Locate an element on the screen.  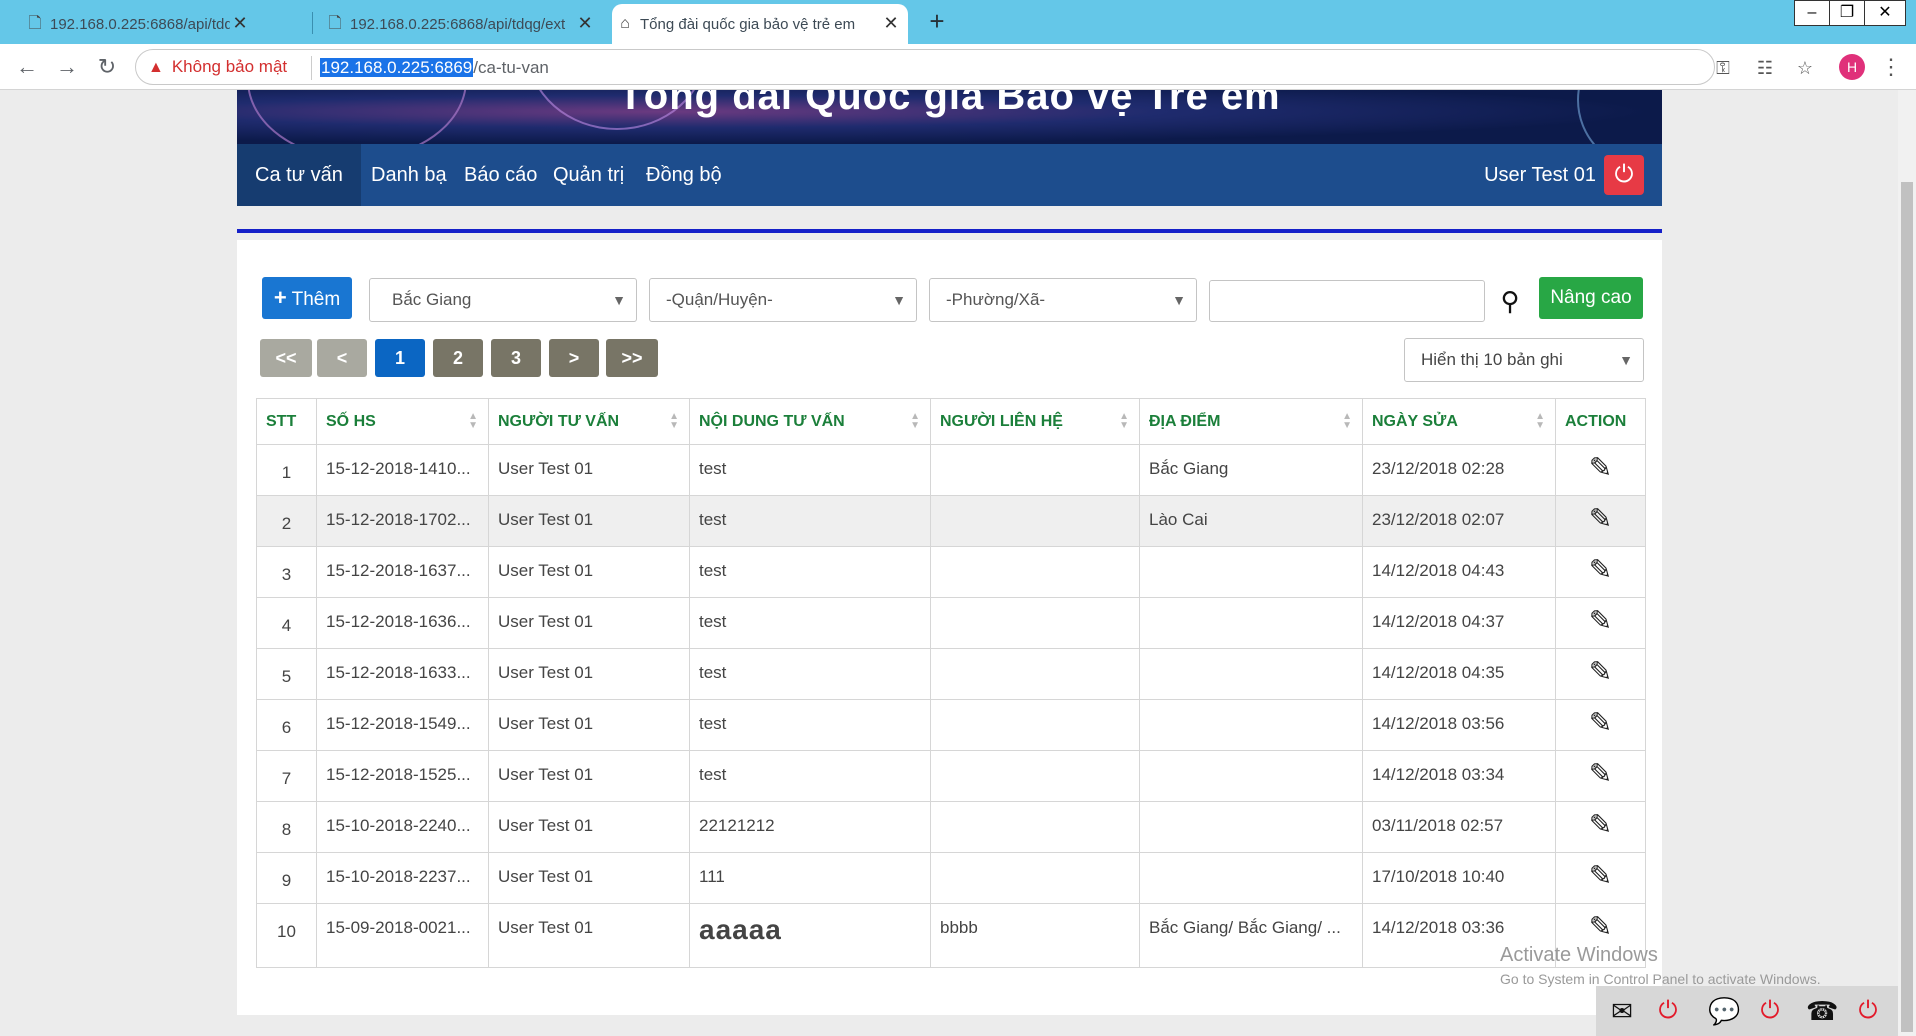
cell-dia-diem-text: Bắc Giang is located at coordinates (1189, 468).